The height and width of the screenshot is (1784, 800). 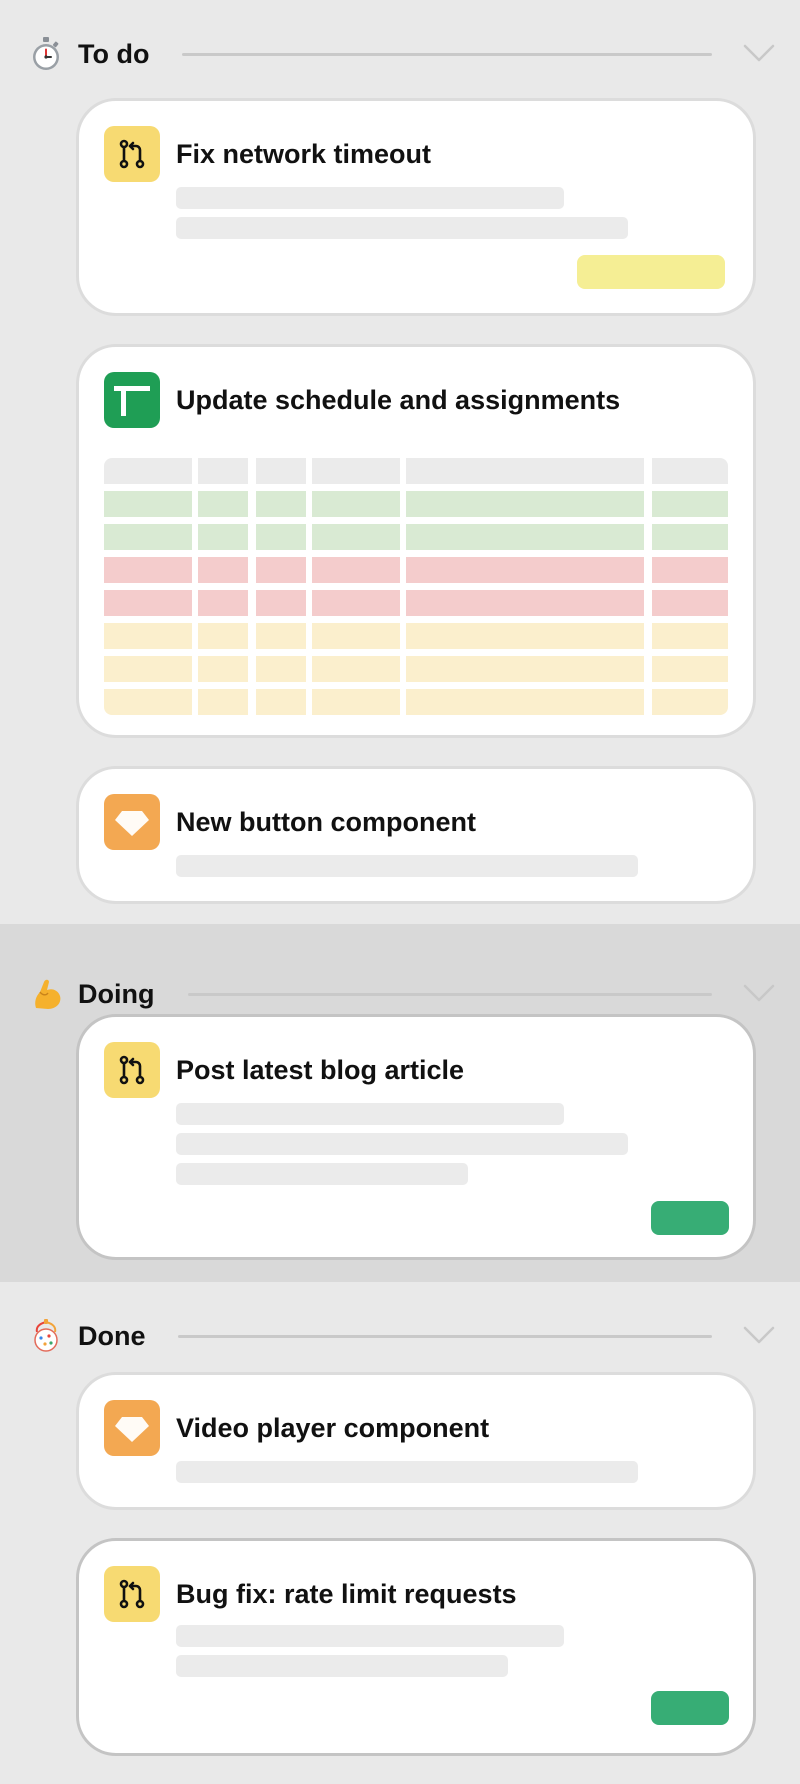 What do you see at coordinates (333, 1428) in the screenshot?
I see `card-title: Video player component` at bounding box center [333, 1428].